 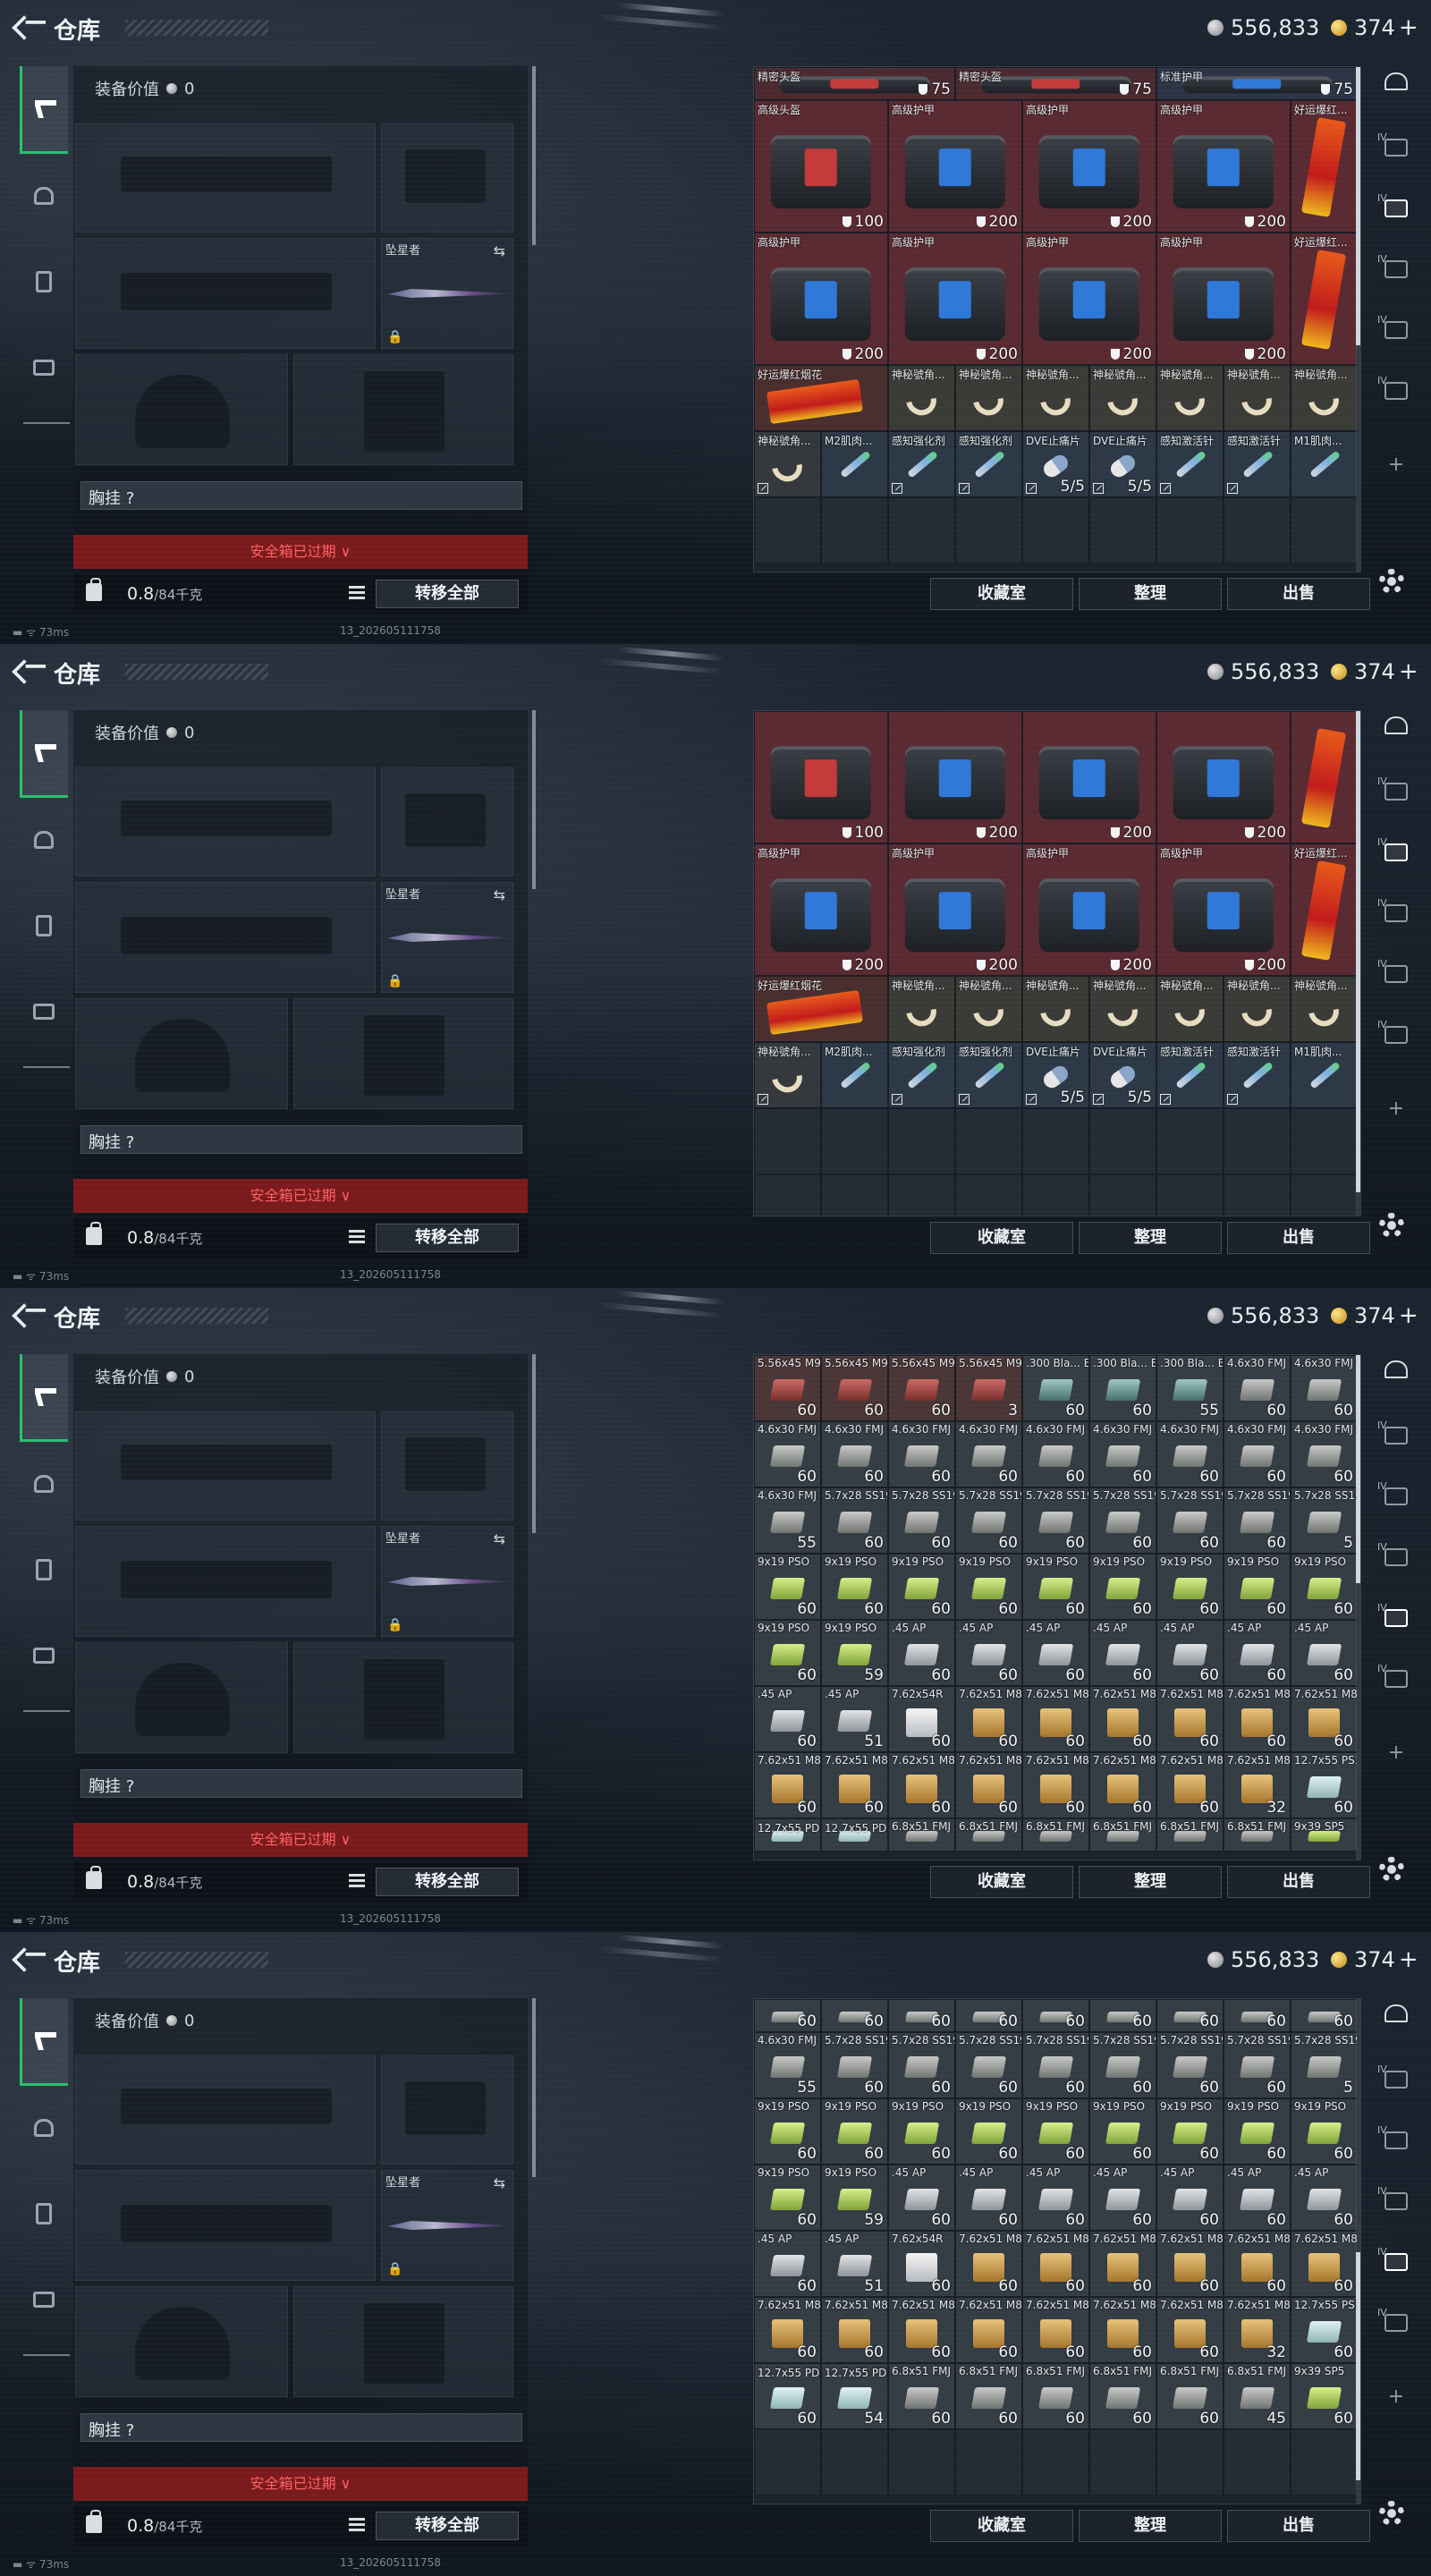 I want to click on stash-item: 12.7x55 PS12 60, so click(x=1325, y=1785).